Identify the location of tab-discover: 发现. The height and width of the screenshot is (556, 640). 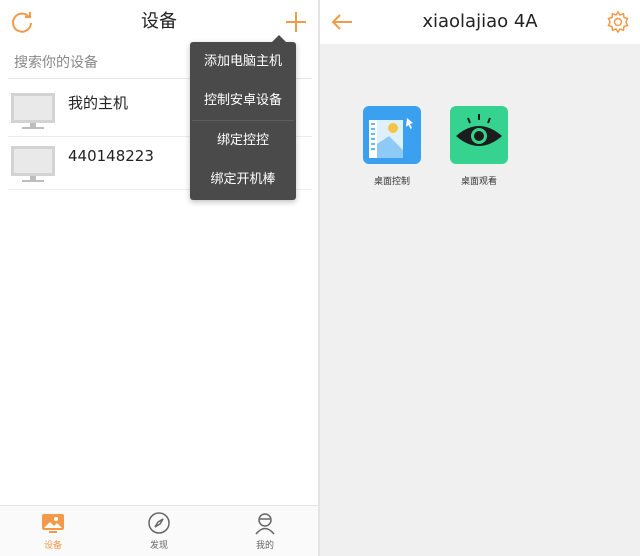
(159, 531).